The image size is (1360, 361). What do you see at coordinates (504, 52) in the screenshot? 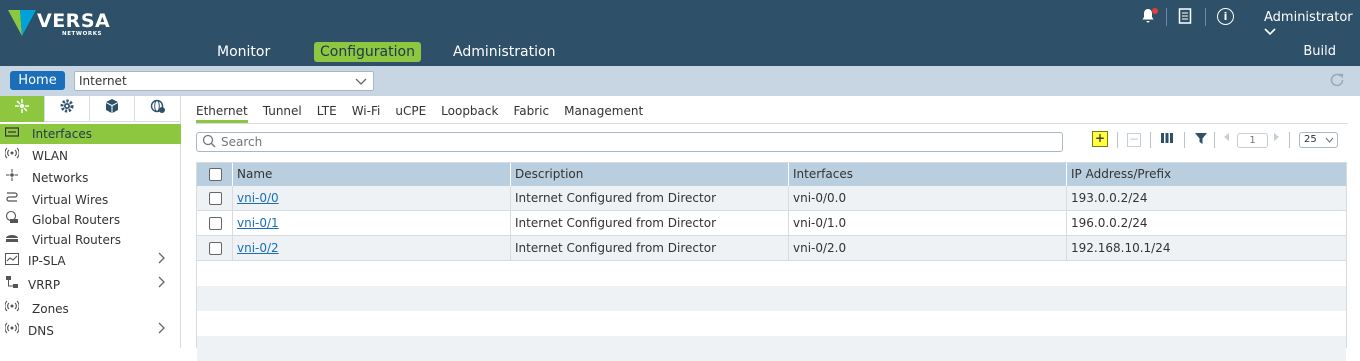
I see `nav-administration: Administration` at bounding box center [504, 52].